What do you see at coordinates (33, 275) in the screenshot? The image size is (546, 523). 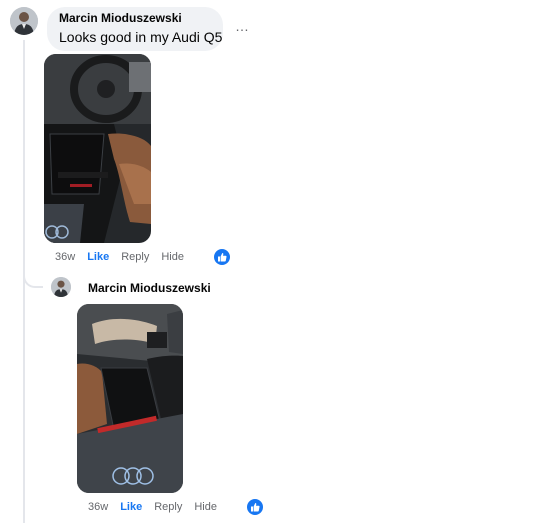 I see `reply-thread-connector` at bounding box center [33, 275].